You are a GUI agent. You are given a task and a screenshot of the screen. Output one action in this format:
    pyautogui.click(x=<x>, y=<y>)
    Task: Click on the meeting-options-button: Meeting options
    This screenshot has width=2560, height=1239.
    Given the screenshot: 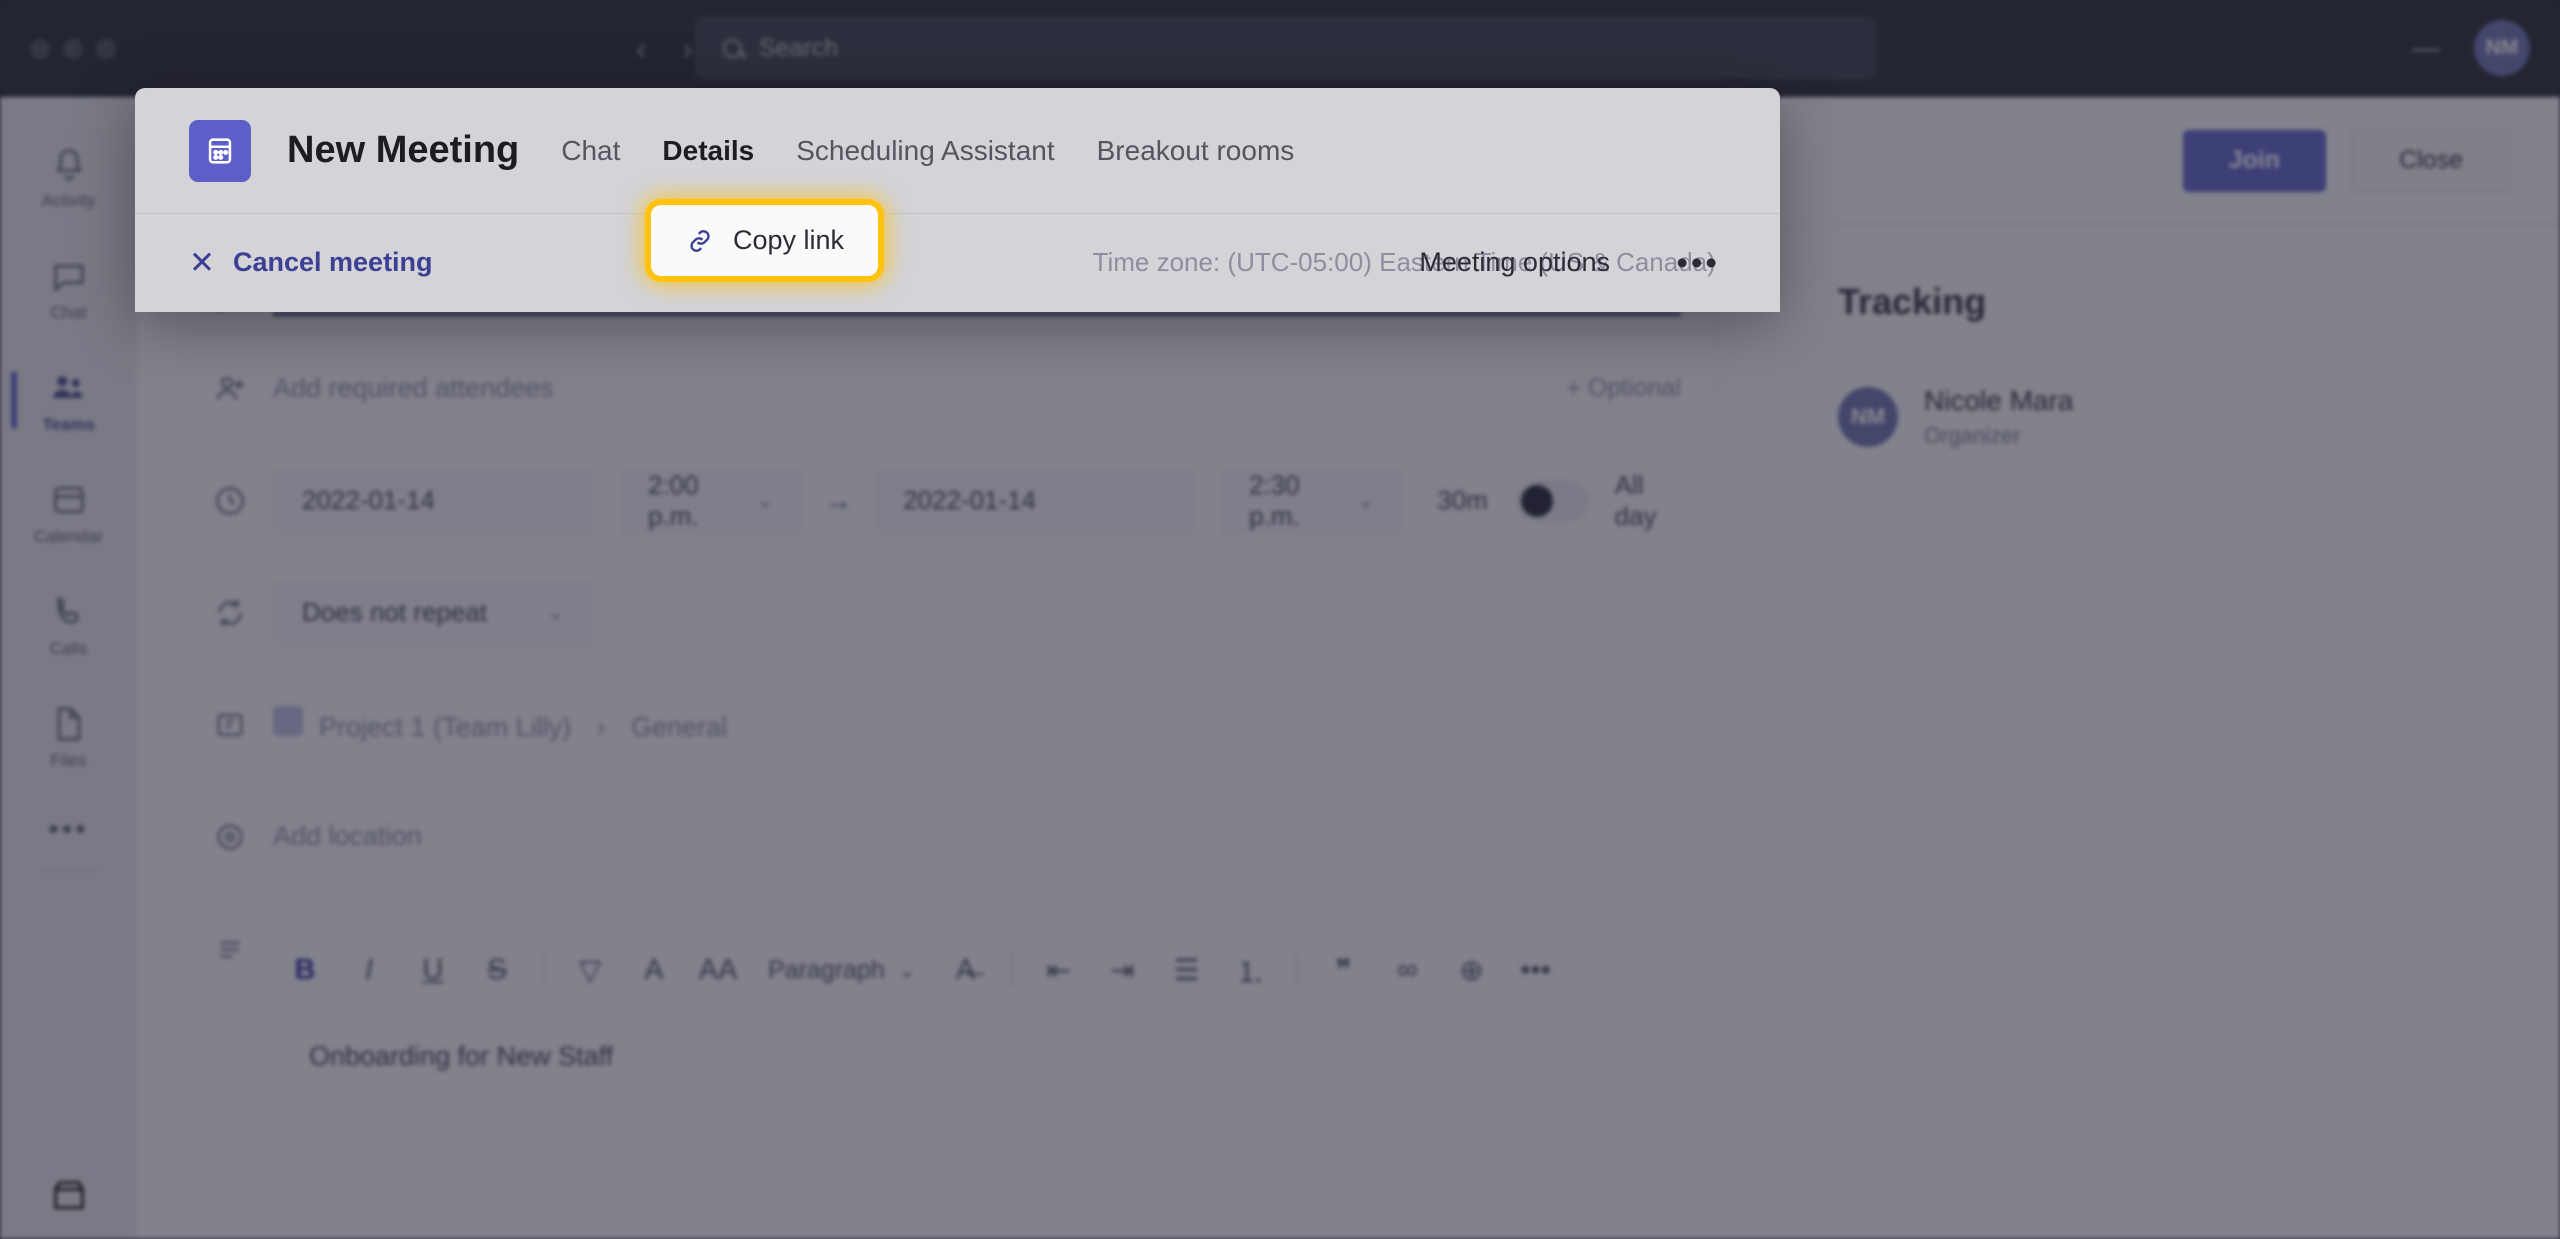 What is the action you would take?
    pyautogui.click(x=1514, y=262)
    